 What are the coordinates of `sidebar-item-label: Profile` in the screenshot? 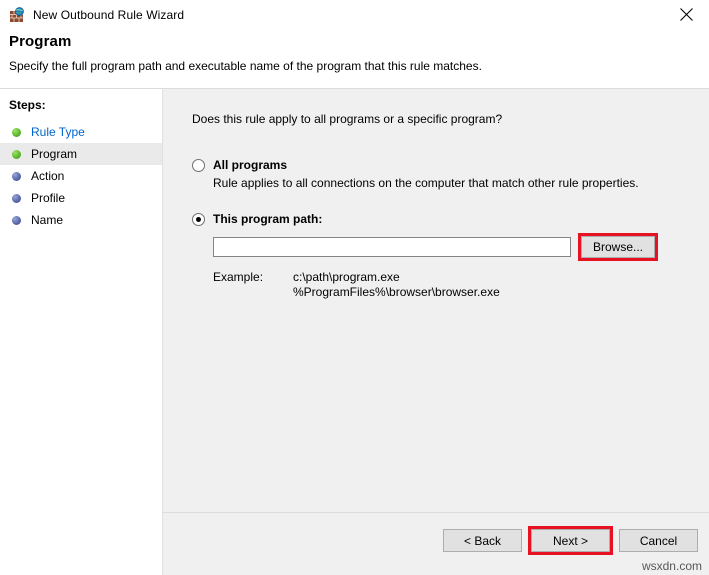 It's located at (48, 198).